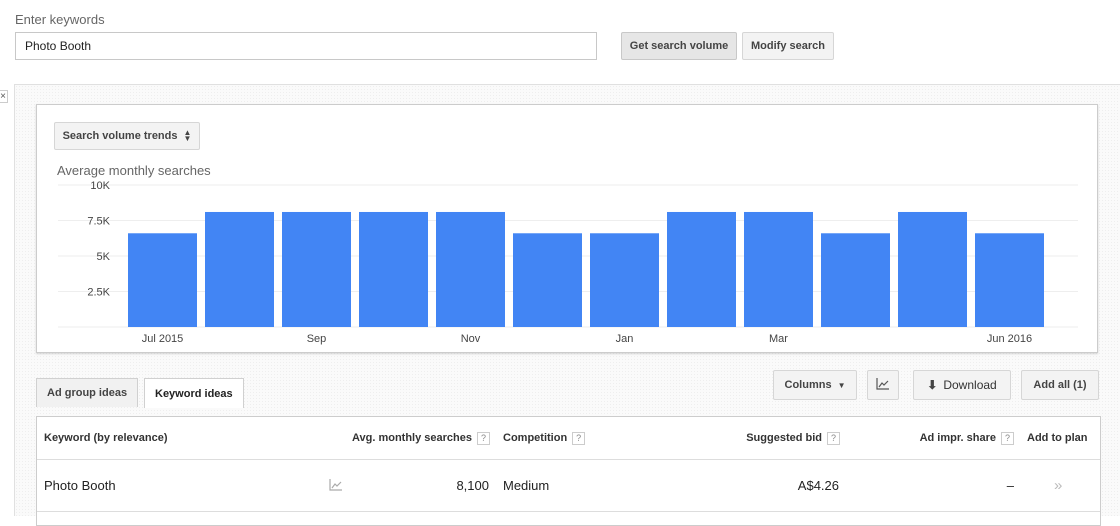 This screenshot has height=526, width=1120. Describe the element at coordinates (625, 339) in the screenshot. I see `x-tick-label: Jan` at that location.